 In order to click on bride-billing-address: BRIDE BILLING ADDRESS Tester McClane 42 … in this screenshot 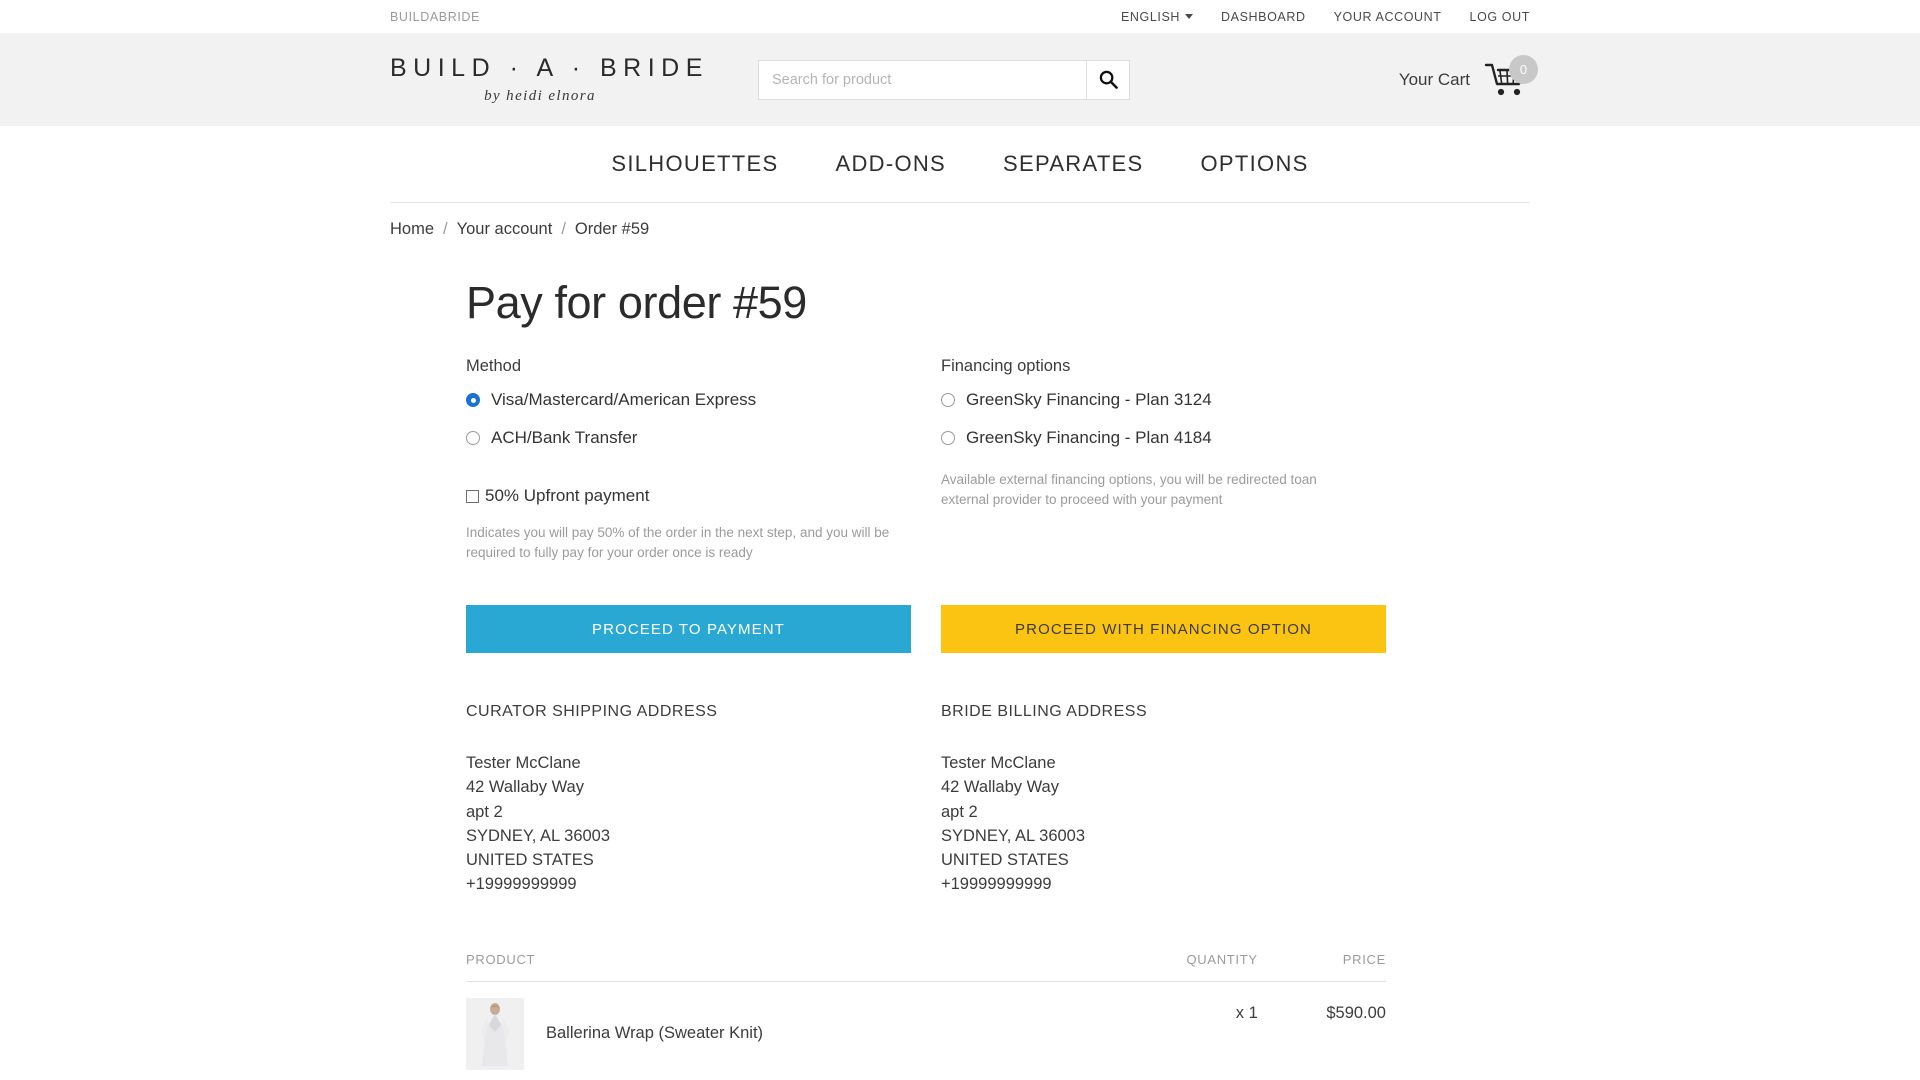, I will do `click(1178, 800)`.